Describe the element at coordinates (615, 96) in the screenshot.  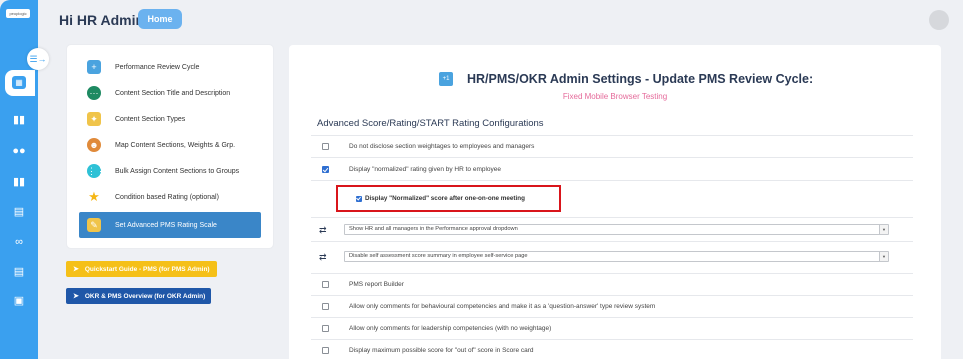
I see `page-subtitle: Fixed Mobile Browser Testing` at that location.